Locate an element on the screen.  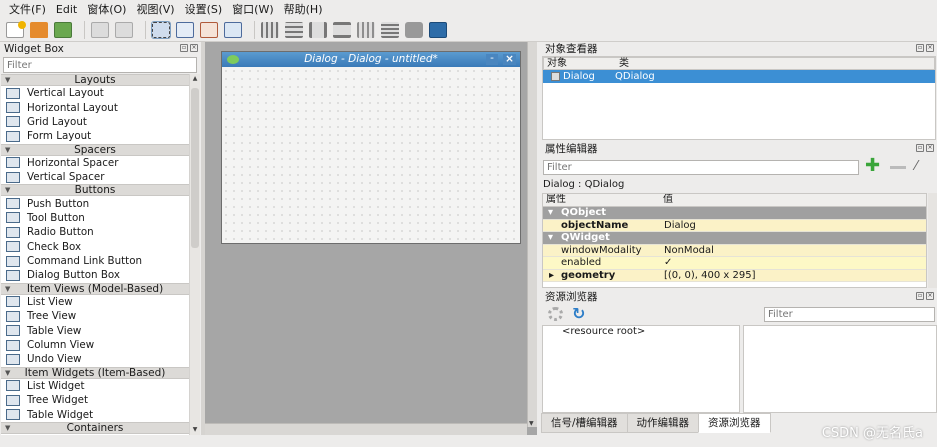
edit-signals-slots-icon is located at coordinates (185, 30).